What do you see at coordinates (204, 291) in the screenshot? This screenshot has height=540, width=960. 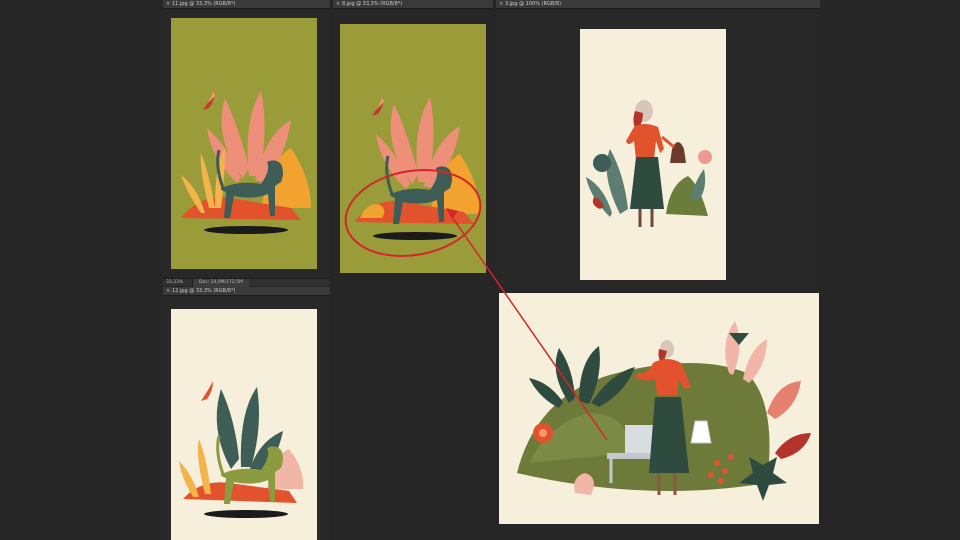 I see `document-tab-title: 12.jpg @ 33,3% (RGB/8*)` at bounding box center [204, 291].